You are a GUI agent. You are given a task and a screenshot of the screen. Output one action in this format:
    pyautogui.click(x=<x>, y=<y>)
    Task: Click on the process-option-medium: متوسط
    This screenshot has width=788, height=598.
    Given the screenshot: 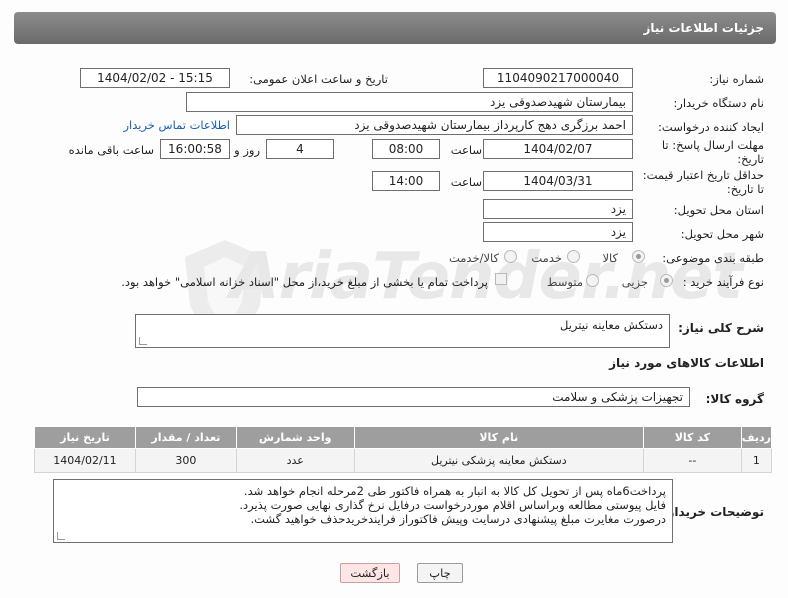 What is the action you would take?
    pyautogui.click(x=564, y=282)
    